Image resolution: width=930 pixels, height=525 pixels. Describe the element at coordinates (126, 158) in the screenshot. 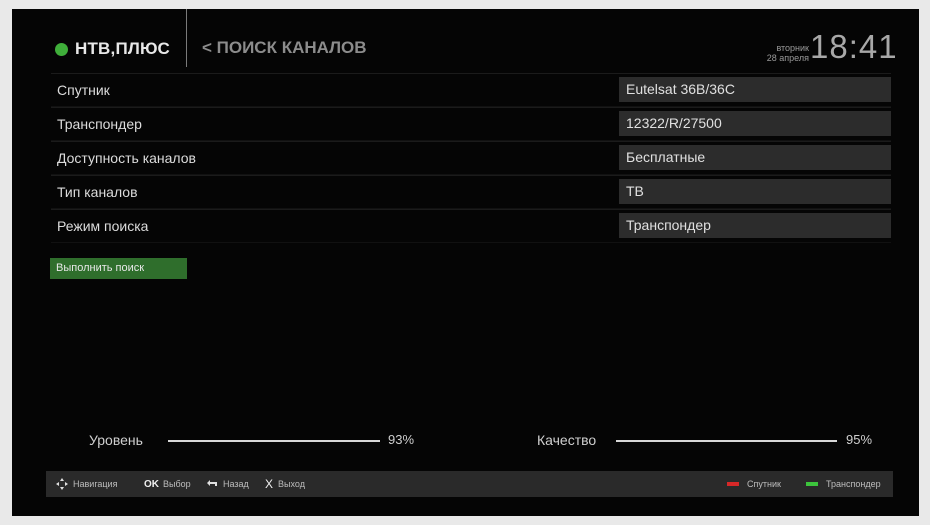

I see `setting-label: Доступность каналов` at that location.